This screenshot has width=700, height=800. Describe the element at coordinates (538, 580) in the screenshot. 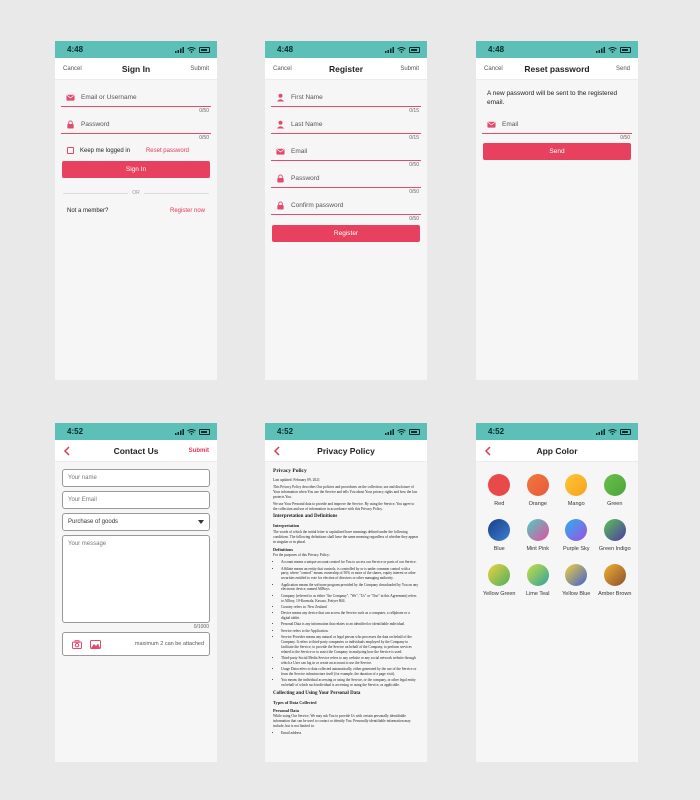

I see `color-swatch: Lime Teal` at that location.